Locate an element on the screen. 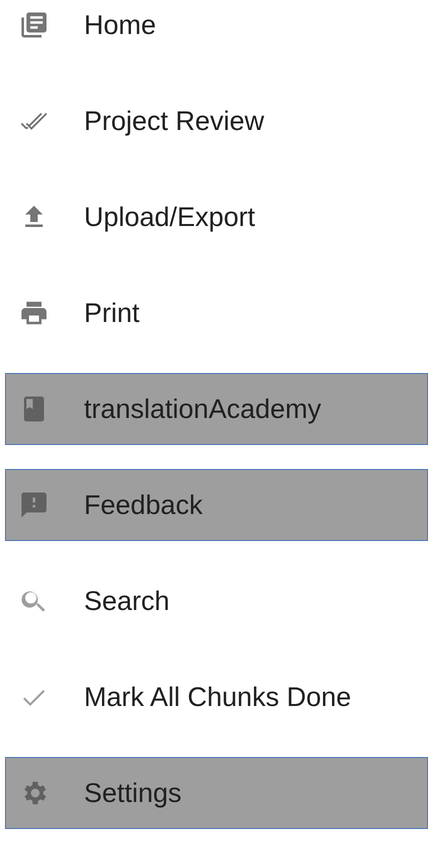  menu-item: Mark All Chunks Done is located at coordinates (216, 697).